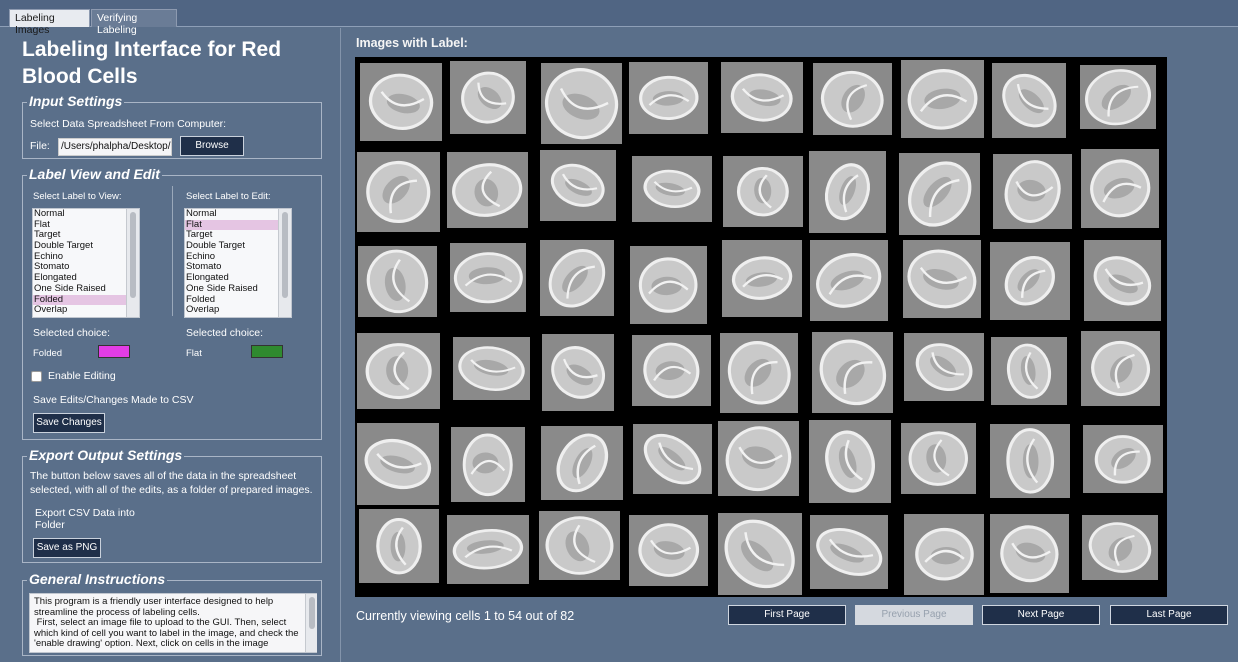 The image size is (1238, 662). What do you see at coordinates (67, 548) in the screenshot?
I see `save-as-png-button: Save as PNG` at bounding box center [67, 548].